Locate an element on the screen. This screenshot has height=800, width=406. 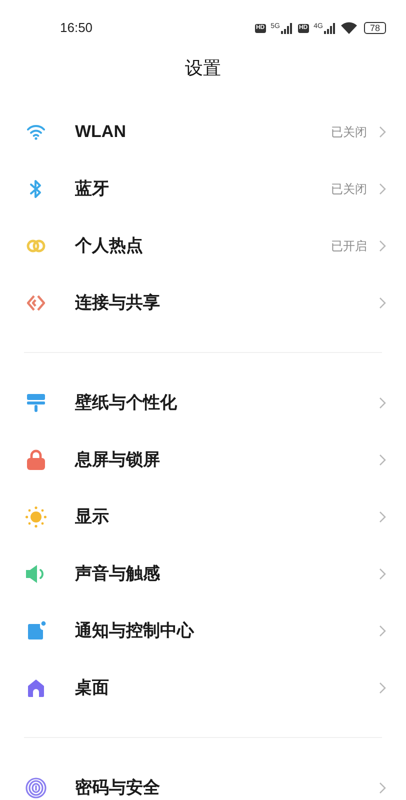
padlock-icon is located at coordinates (36, 459).